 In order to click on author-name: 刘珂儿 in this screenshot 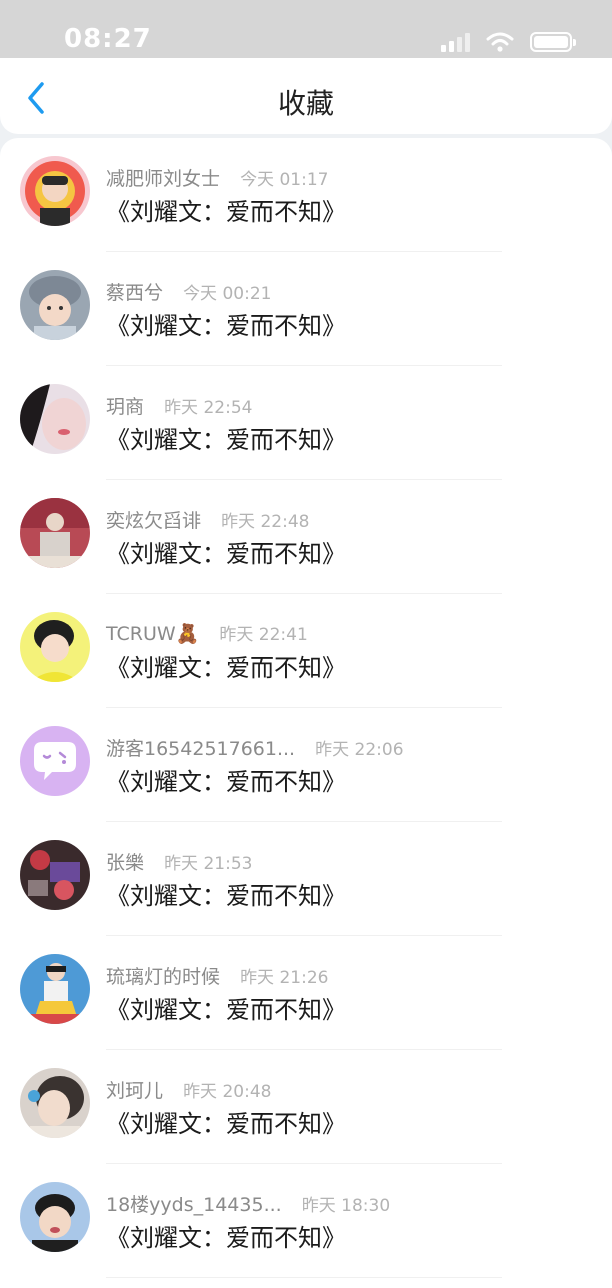, I will do `click(134, 1091)`.